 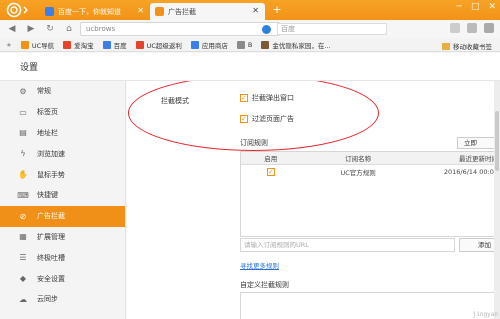 I want to click on enable-cell: ✓, so click(x=271, y=172).